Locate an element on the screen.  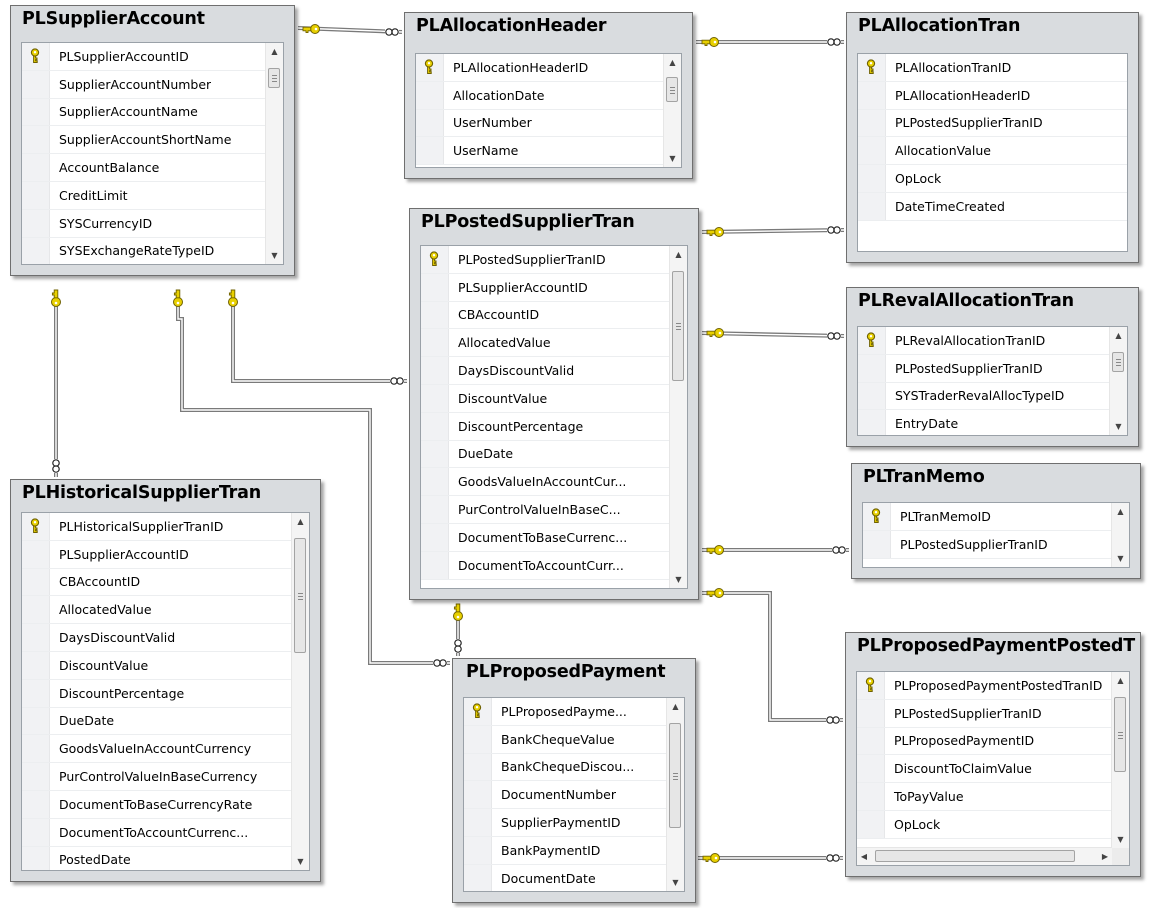
column-row: SupplierPaymentID is located at coordinates (565, 823).